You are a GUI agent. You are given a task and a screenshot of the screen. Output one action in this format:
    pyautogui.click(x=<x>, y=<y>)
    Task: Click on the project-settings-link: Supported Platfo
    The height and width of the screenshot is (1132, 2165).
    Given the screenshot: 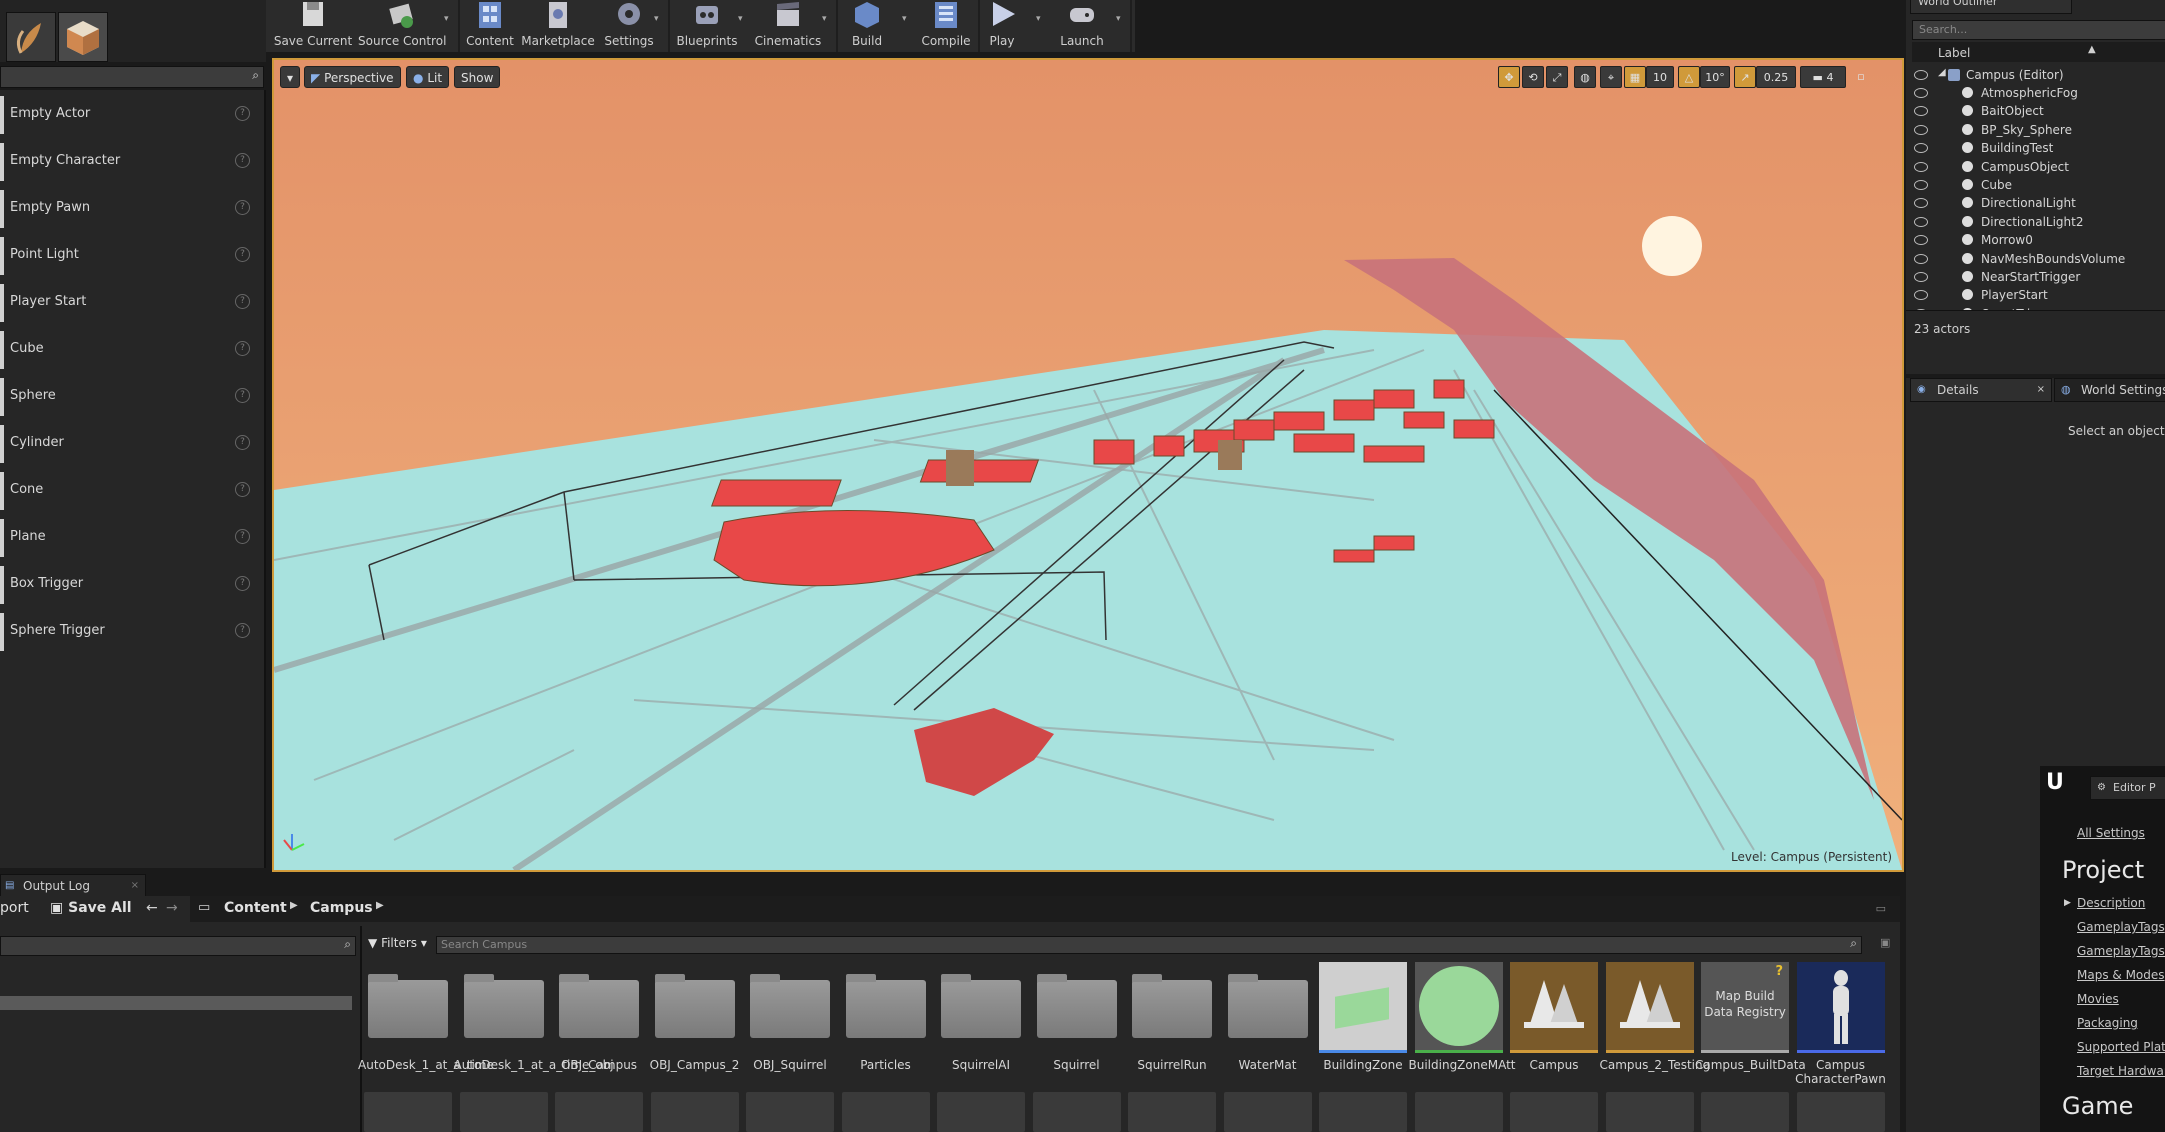 What is the action you would take?
    pyautogui.click(x=2121, y=1047)
    